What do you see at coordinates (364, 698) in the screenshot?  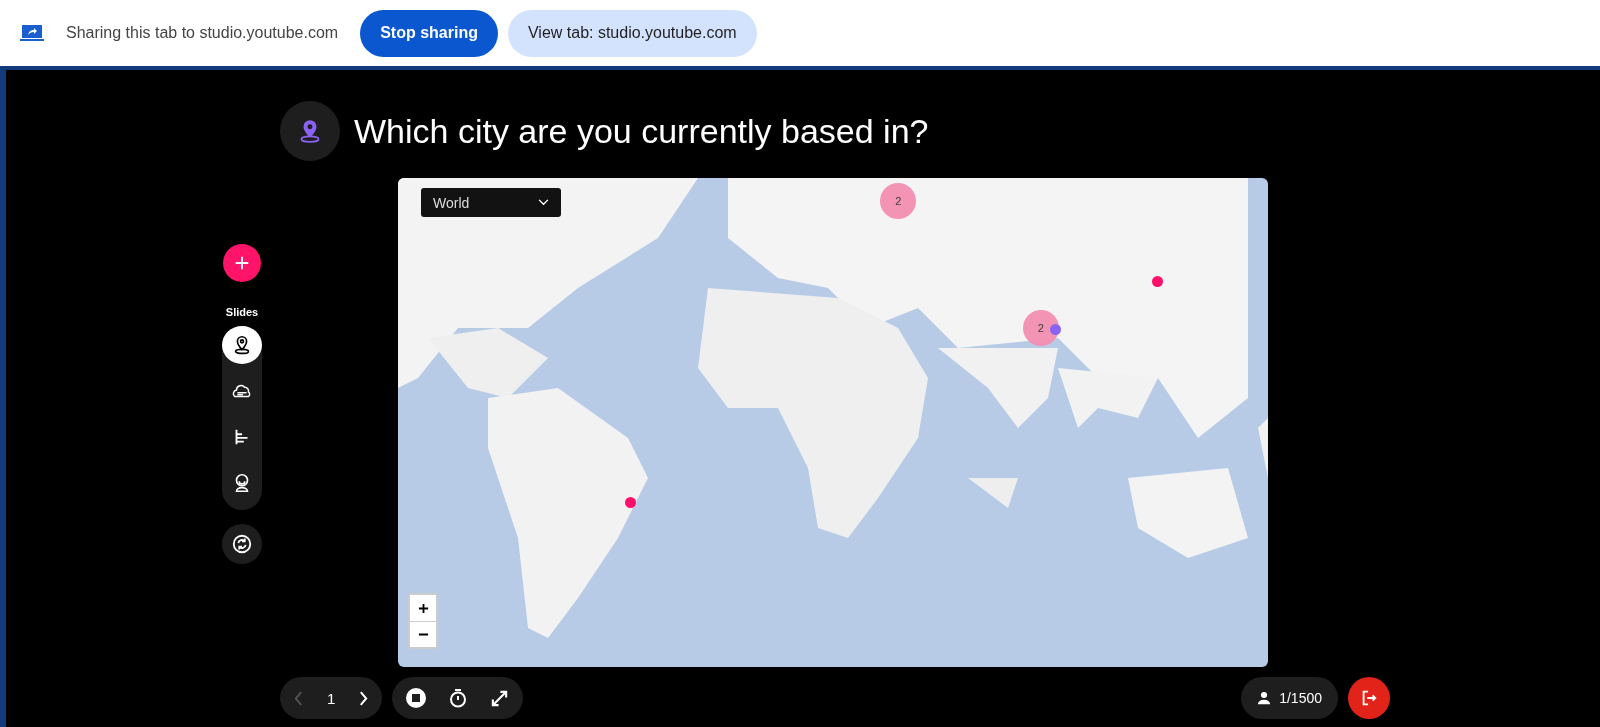 I see `chevron-right-icon` at bounding box center [364, 698].